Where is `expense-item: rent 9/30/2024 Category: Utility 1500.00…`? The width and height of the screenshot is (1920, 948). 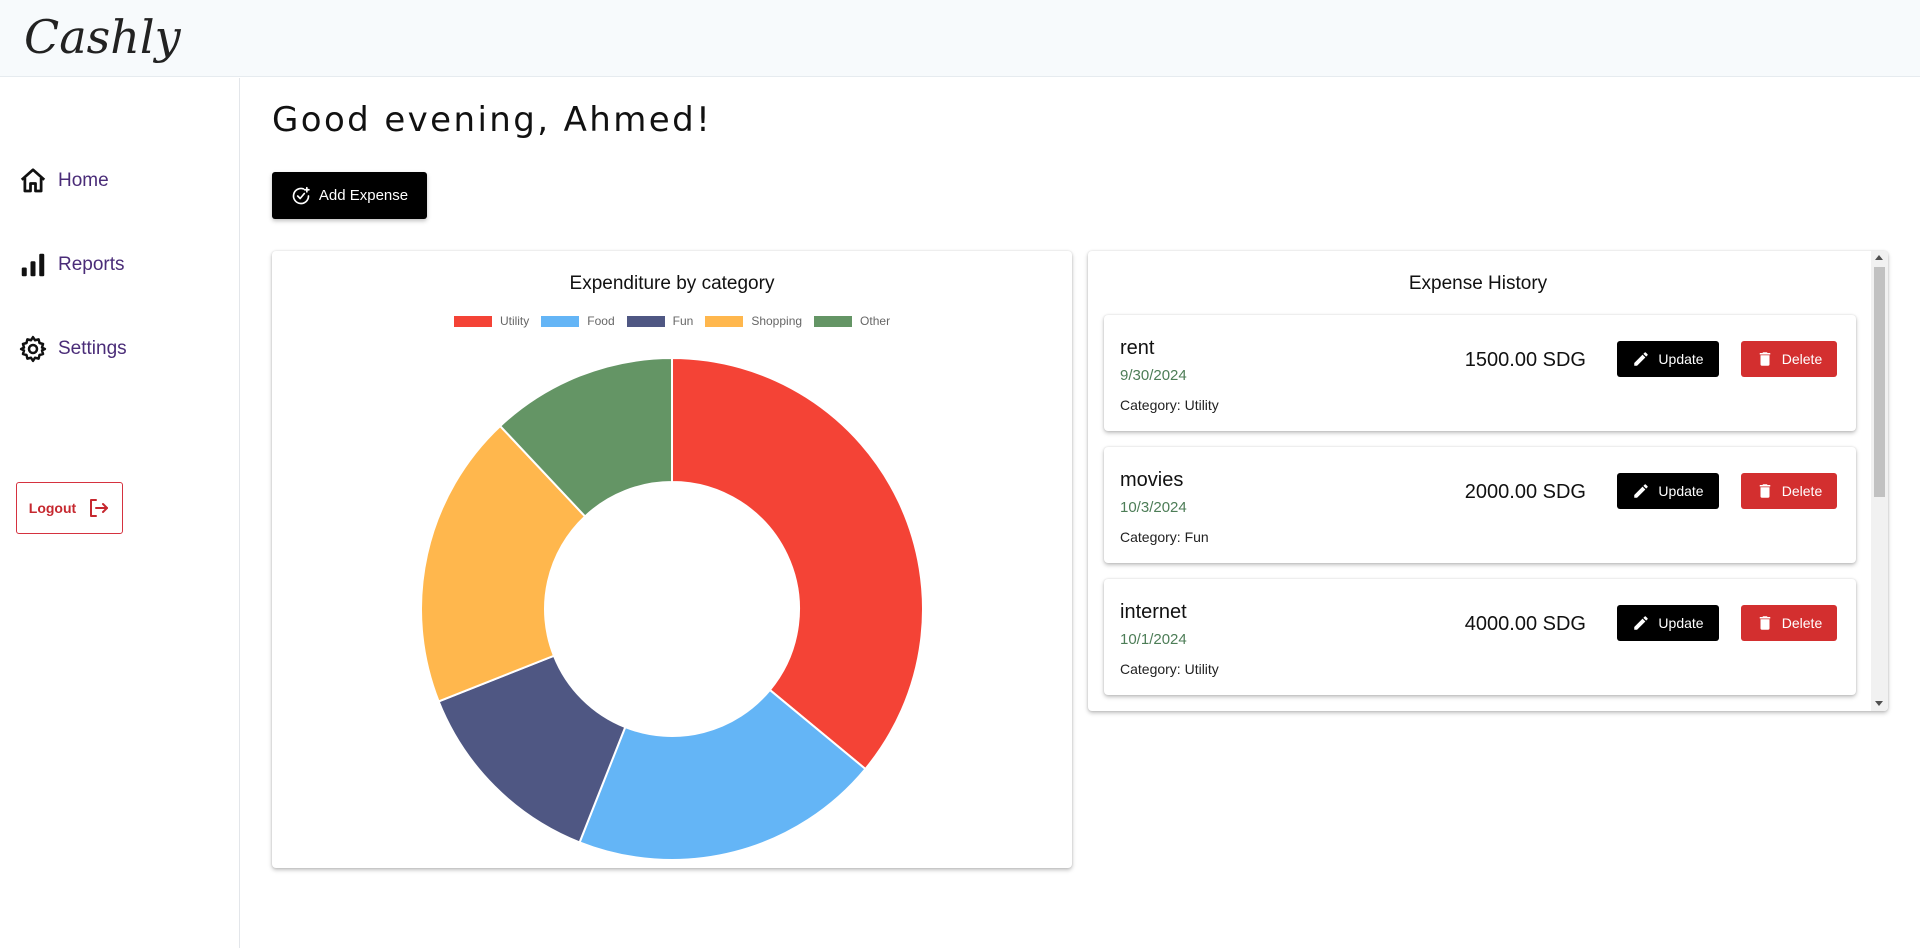
expense-item: rent 9/30/2024 Category: Utility 1500.00… is located at coordinates (1480, 373).